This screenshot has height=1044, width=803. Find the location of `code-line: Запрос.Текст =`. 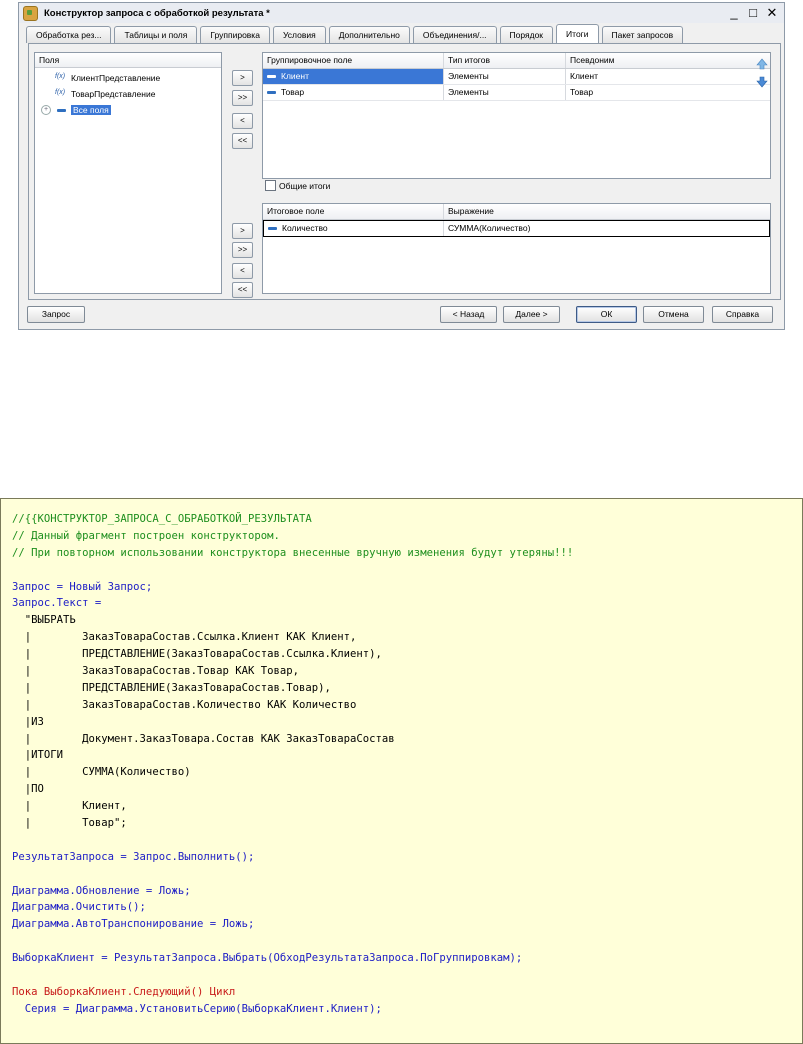

code-line: Запрос.Текст = is located at coordinates (57, 603).